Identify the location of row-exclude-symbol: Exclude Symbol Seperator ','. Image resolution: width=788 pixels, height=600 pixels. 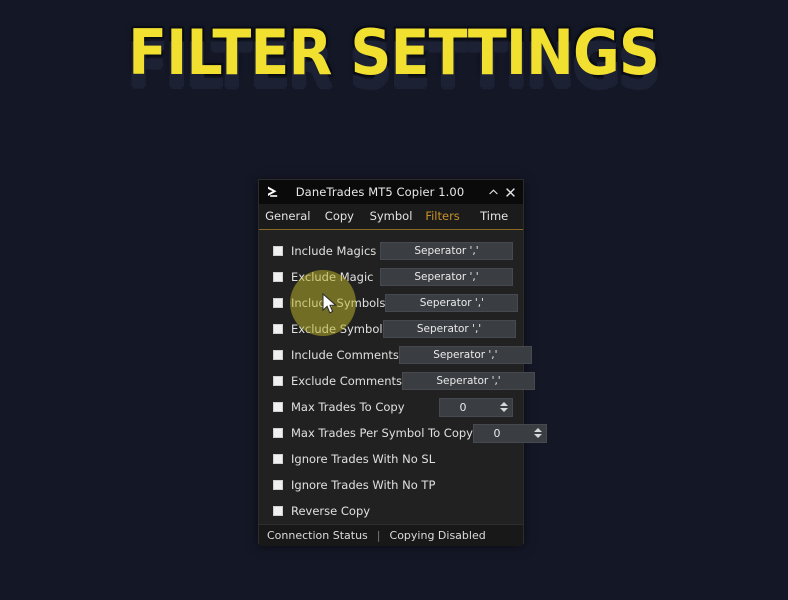
(391, 329).